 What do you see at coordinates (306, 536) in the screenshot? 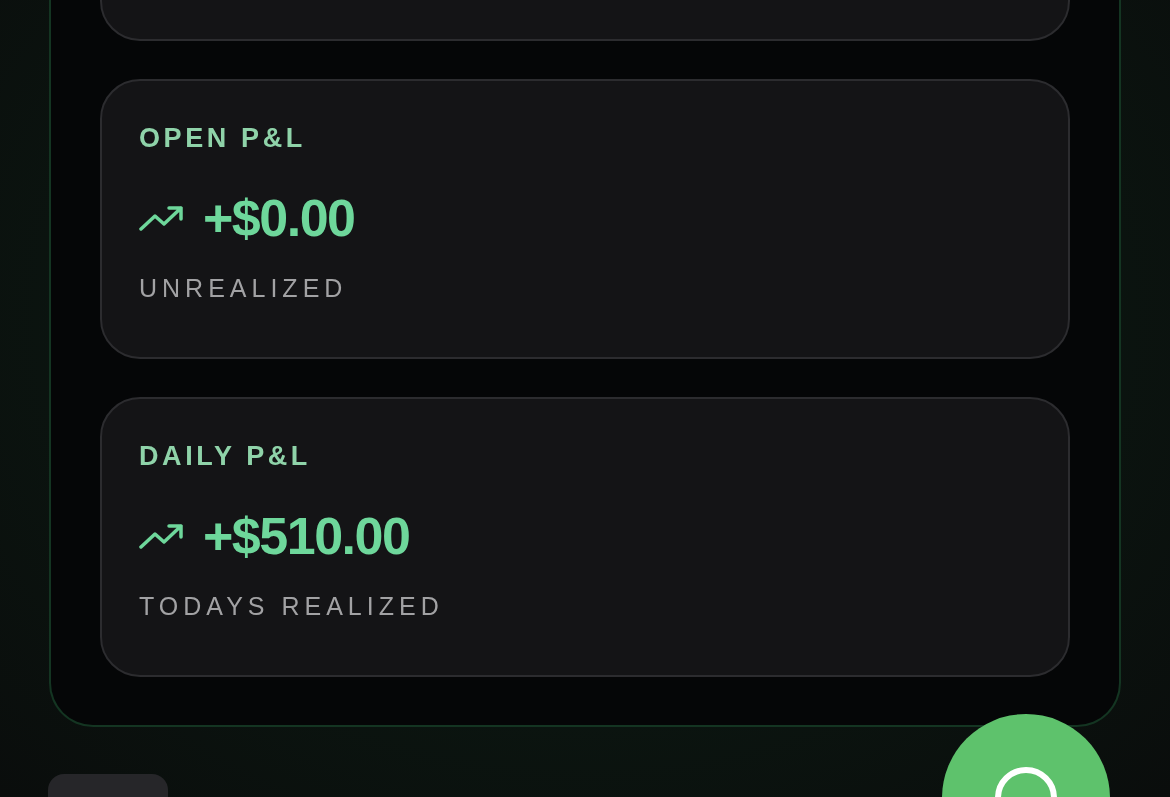
I see `pnl-value: +$510.00` at bounding box center [306, 536].